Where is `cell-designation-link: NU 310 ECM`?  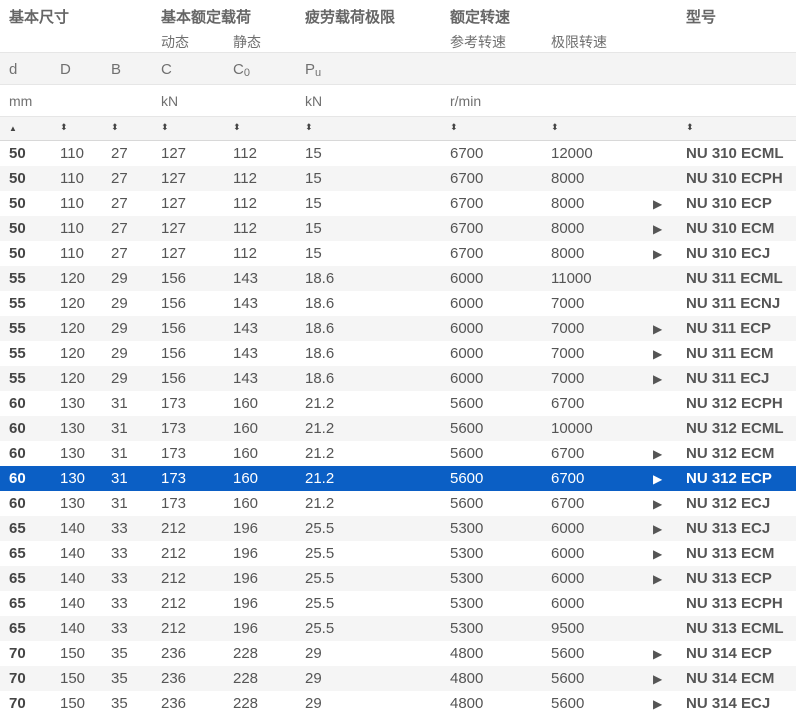 cell-designation-link: NU 310 ECM is located at coordinates (730, 228).